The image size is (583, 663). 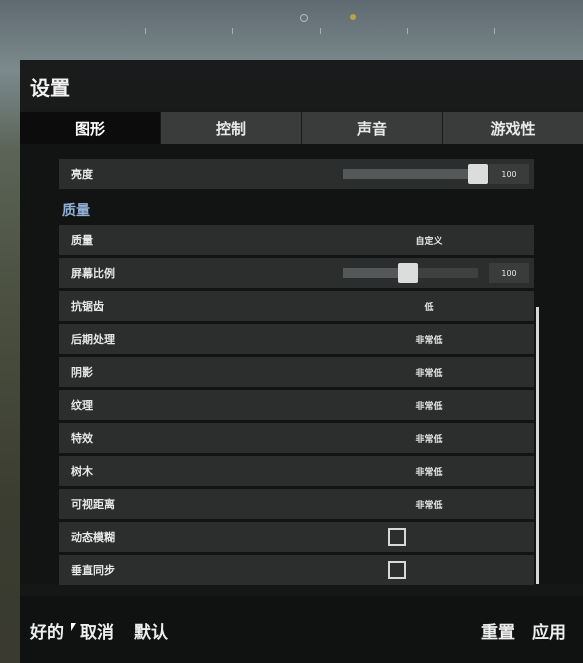 I want to click on default-button: 默认, so click(x=151, y=630).